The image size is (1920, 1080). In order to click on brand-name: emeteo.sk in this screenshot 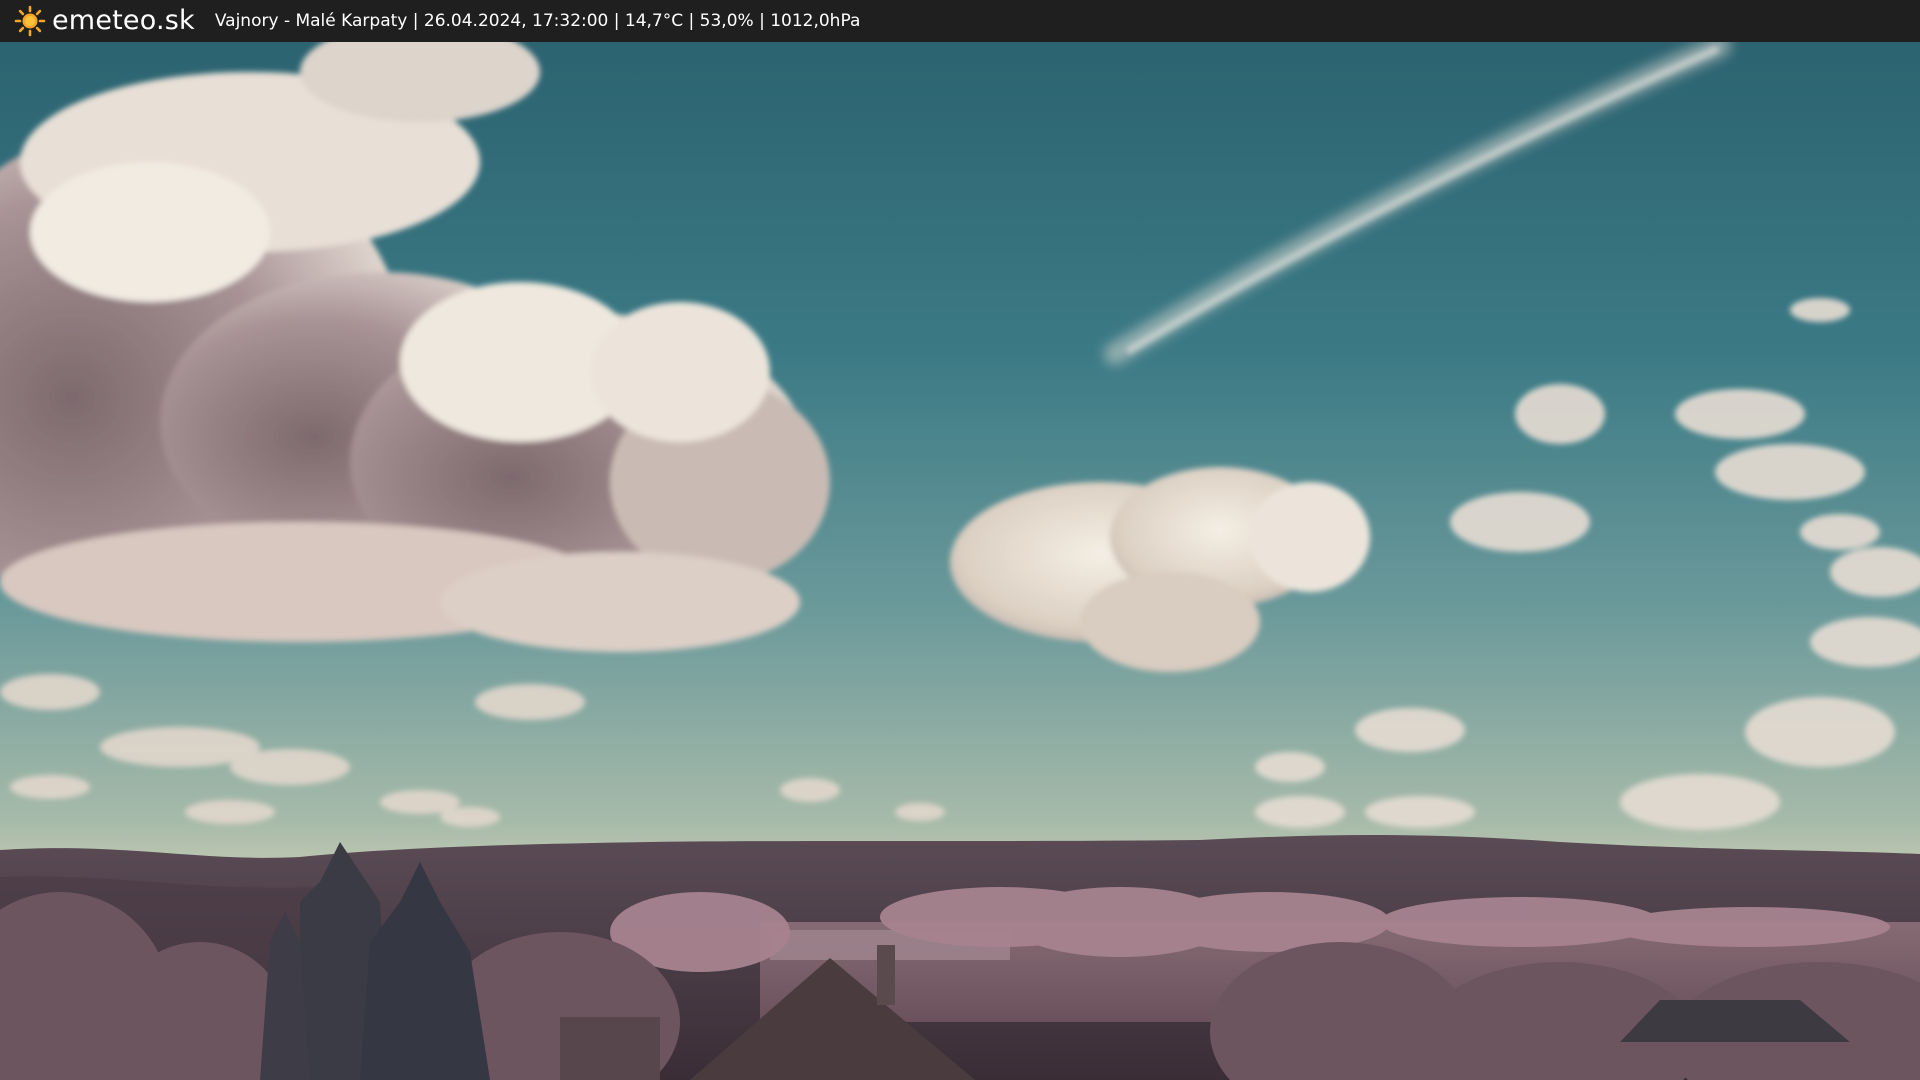, I will do `click(123, 20)`.